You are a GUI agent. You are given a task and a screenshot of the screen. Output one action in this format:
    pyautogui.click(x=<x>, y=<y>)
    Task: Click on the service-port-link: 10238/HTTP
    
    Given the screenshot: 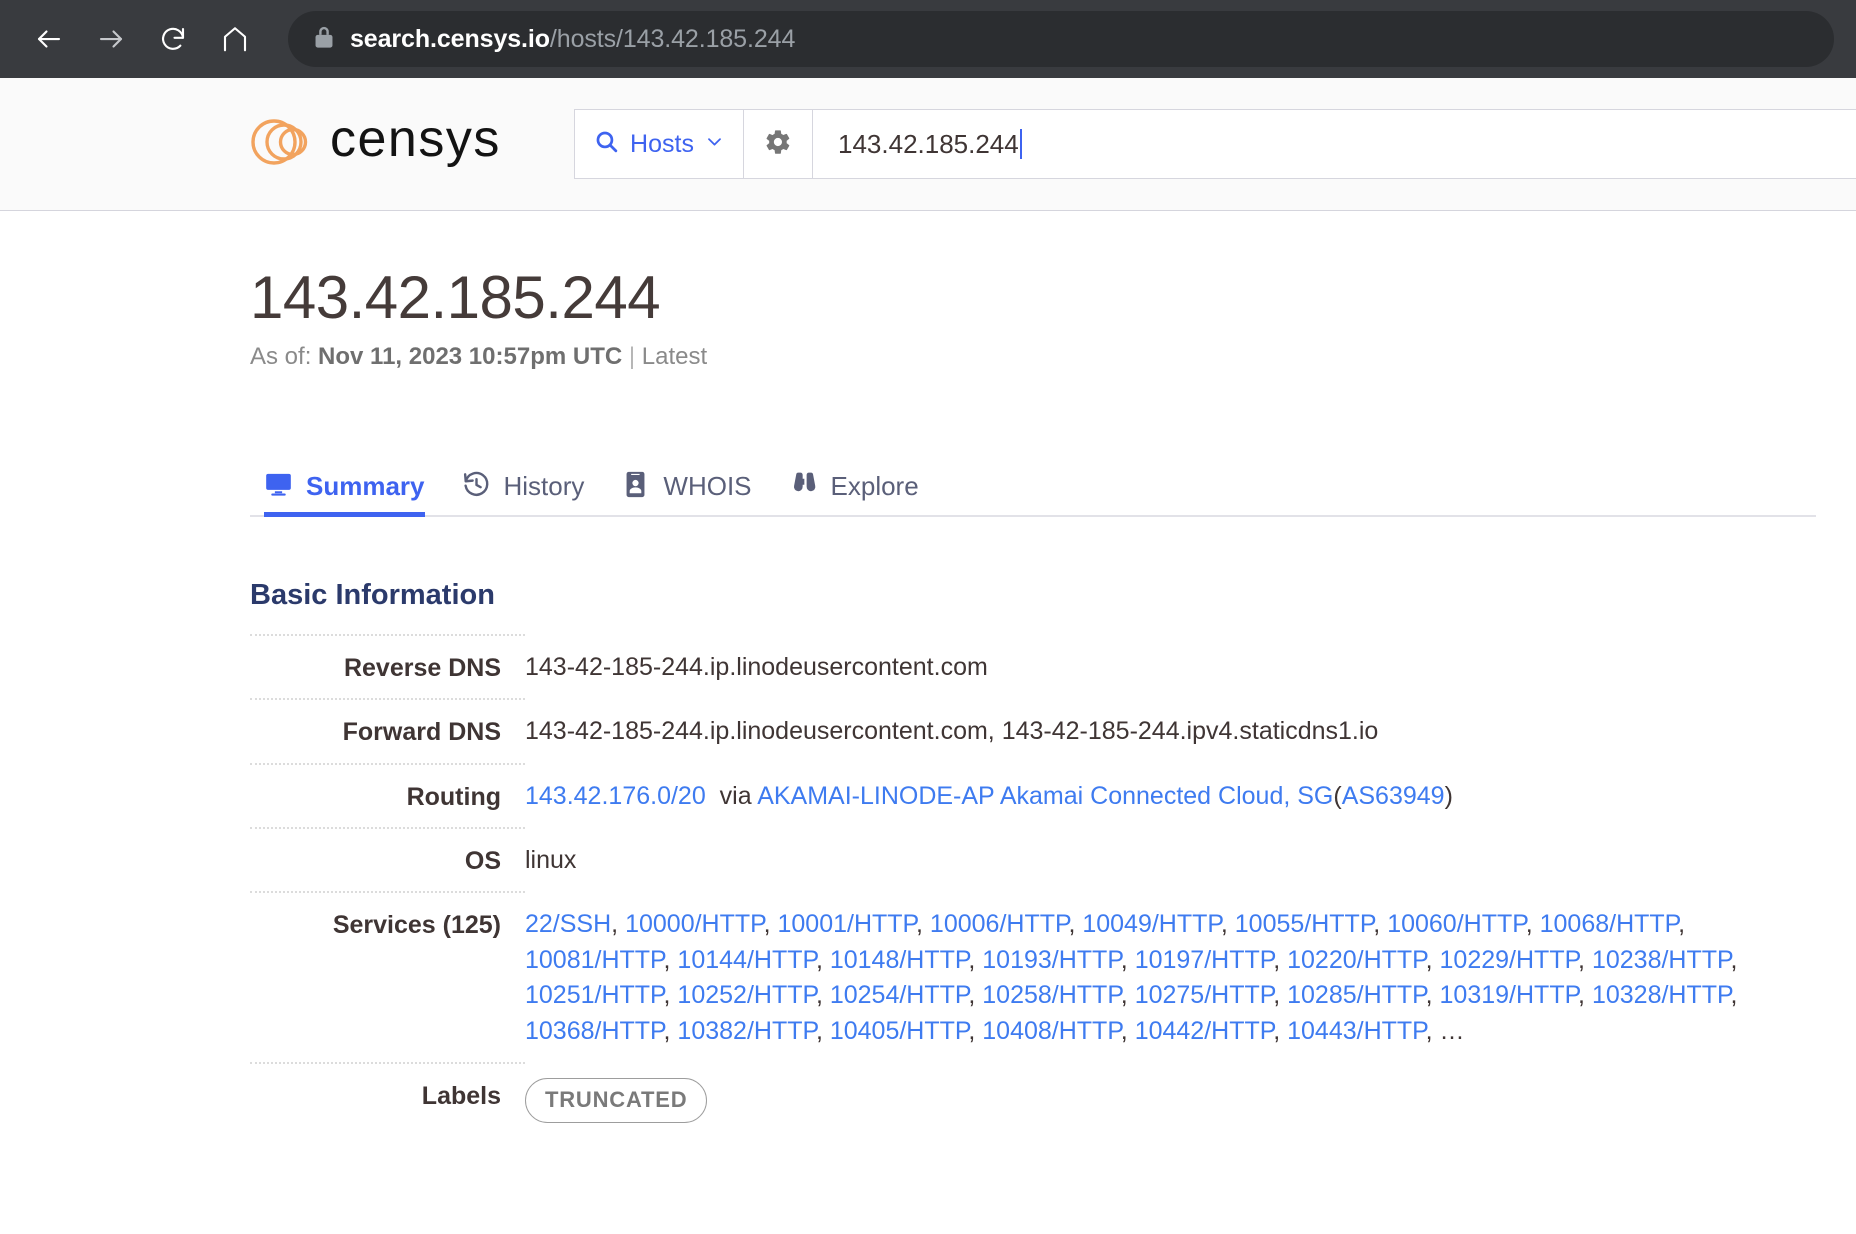 What is the action you would take?
    pyautogui.click(x=1661, y=960)
    